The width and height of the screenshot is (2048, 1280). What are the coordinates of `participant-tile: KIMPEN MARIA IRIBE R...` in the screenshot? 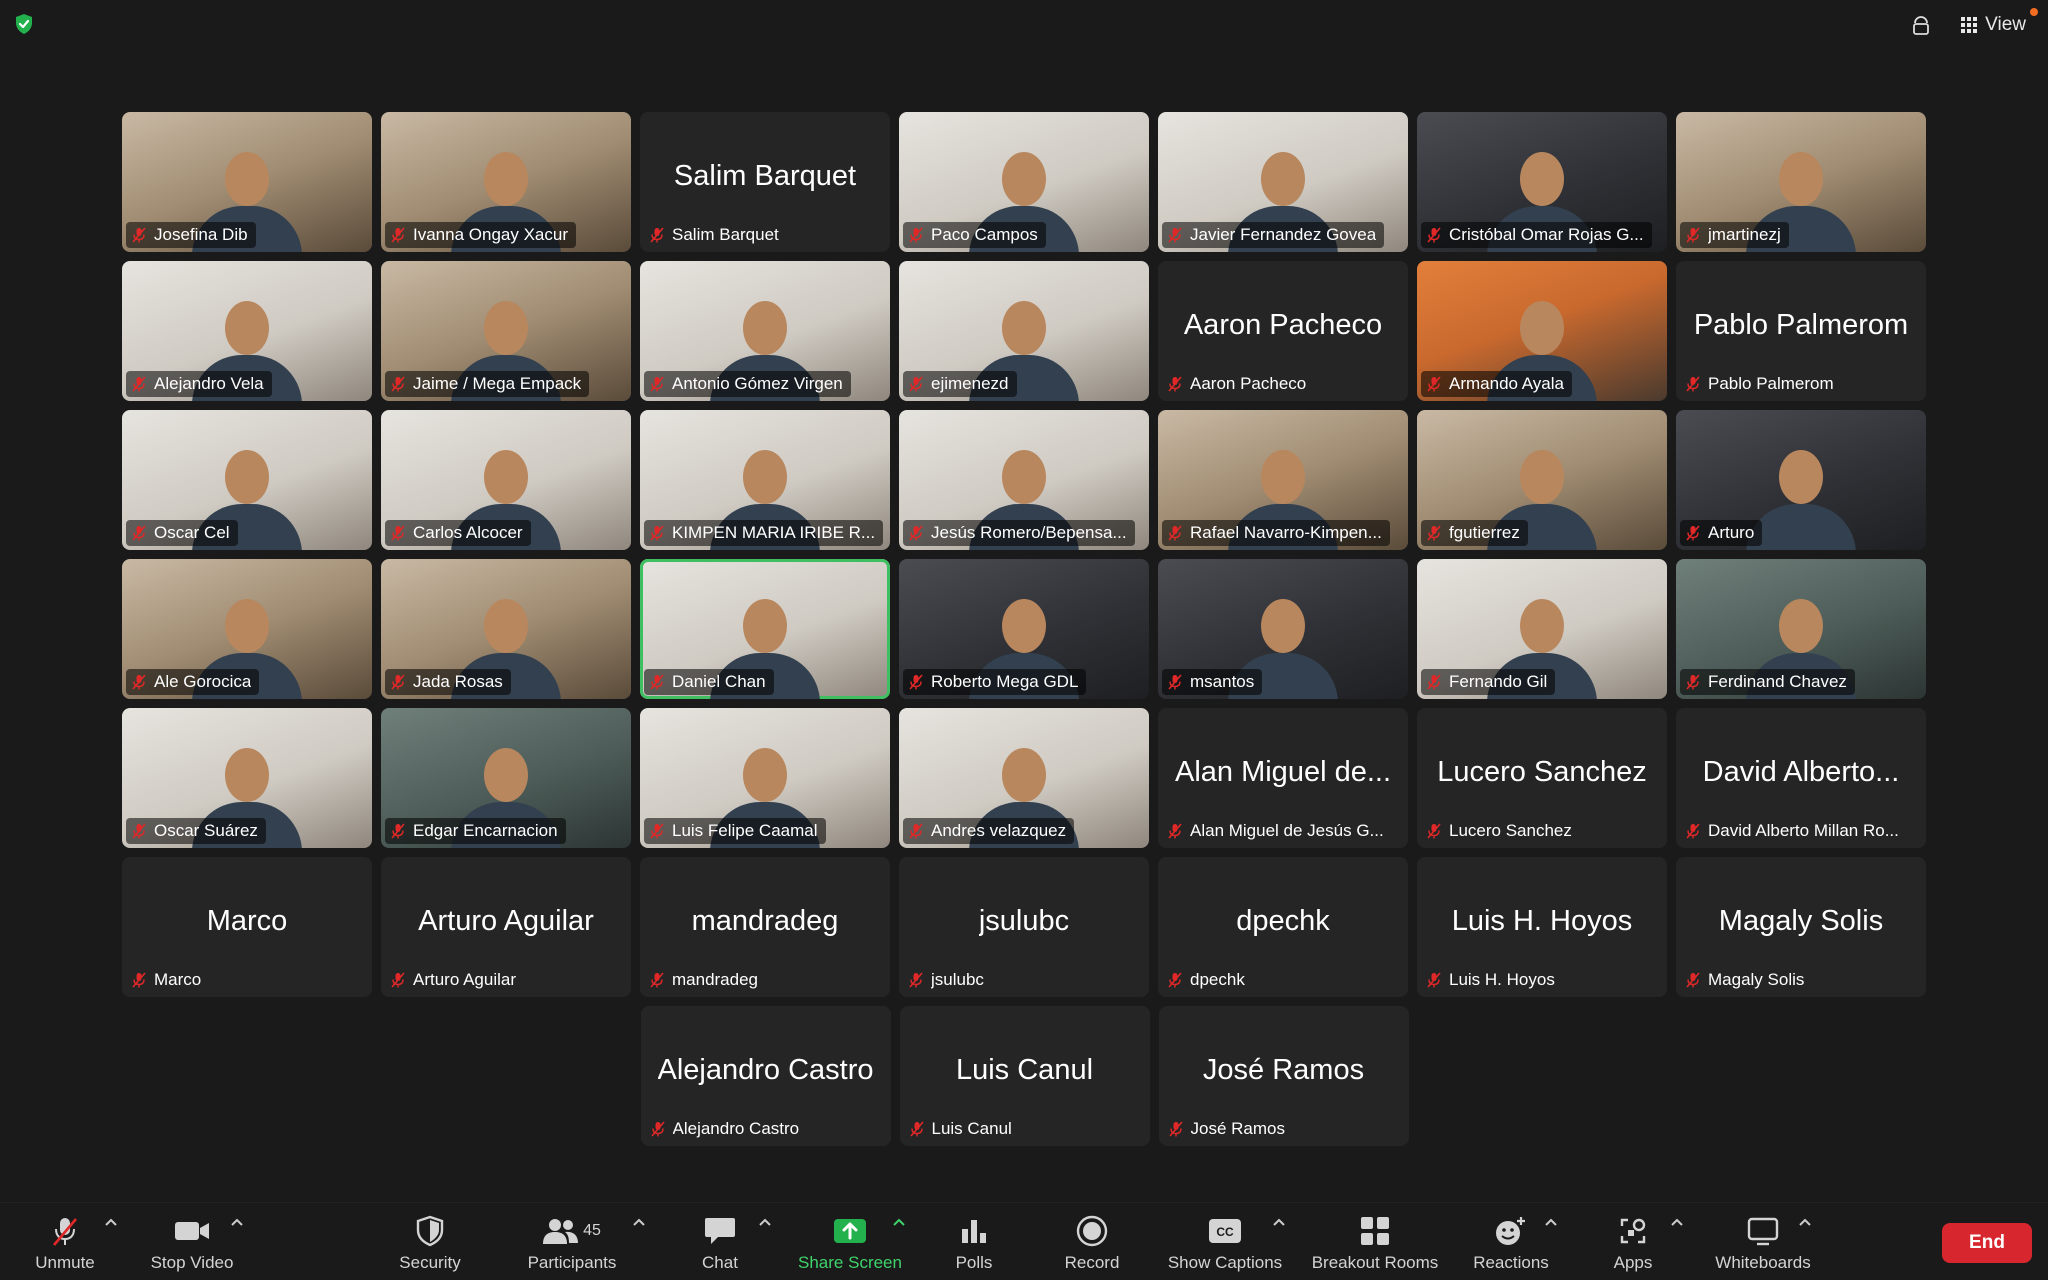 It's located at (765, 480).